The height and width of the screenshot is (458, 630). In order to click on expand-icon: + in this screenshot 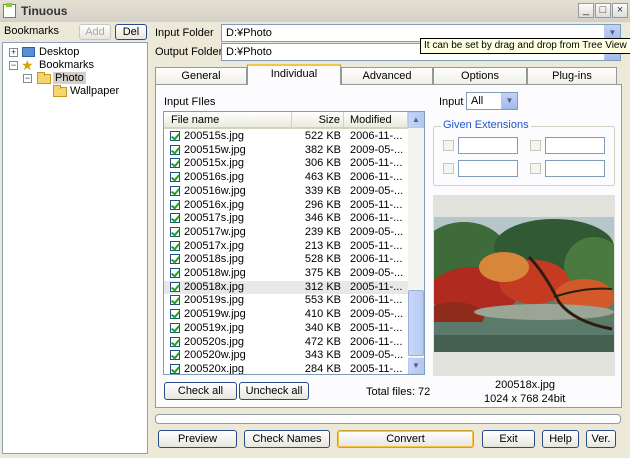, I will do `click(13, 52)`.